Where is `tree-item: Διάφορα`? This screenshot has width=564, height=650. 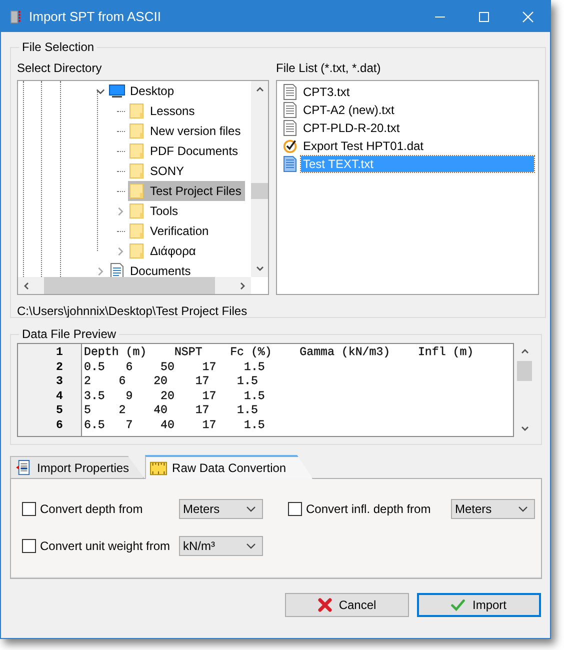
tree-item: Διάφορα is located at coordinates (164, 251).